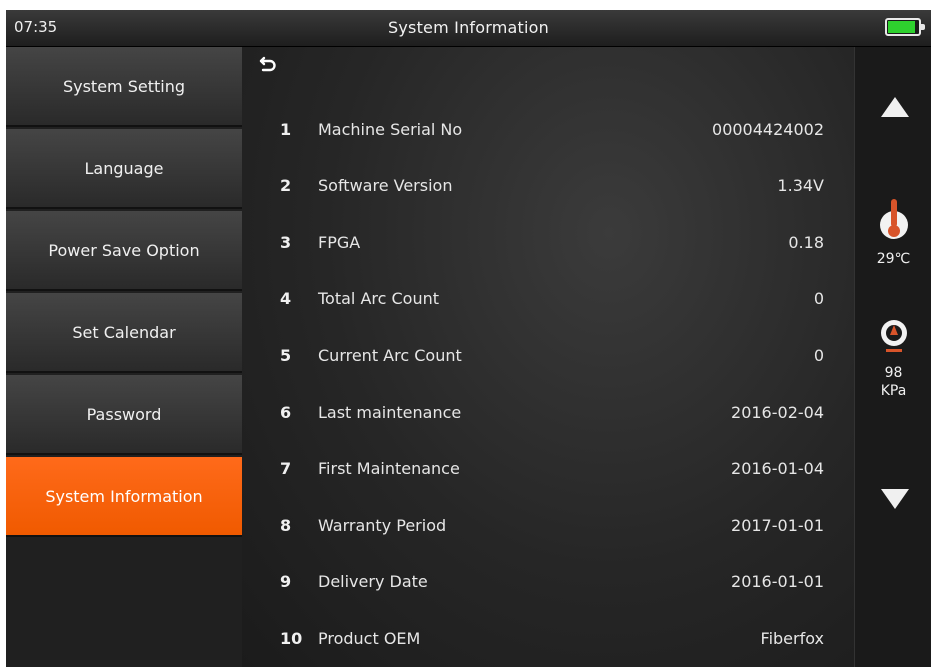 The image size is (943, 667). I want to click on row-value: Fiberfox, so click(792, 638).